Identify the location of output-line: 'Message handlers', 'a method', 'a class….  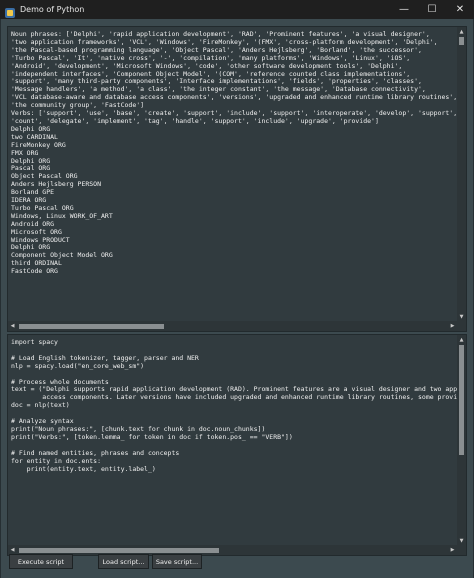
(218, 89).